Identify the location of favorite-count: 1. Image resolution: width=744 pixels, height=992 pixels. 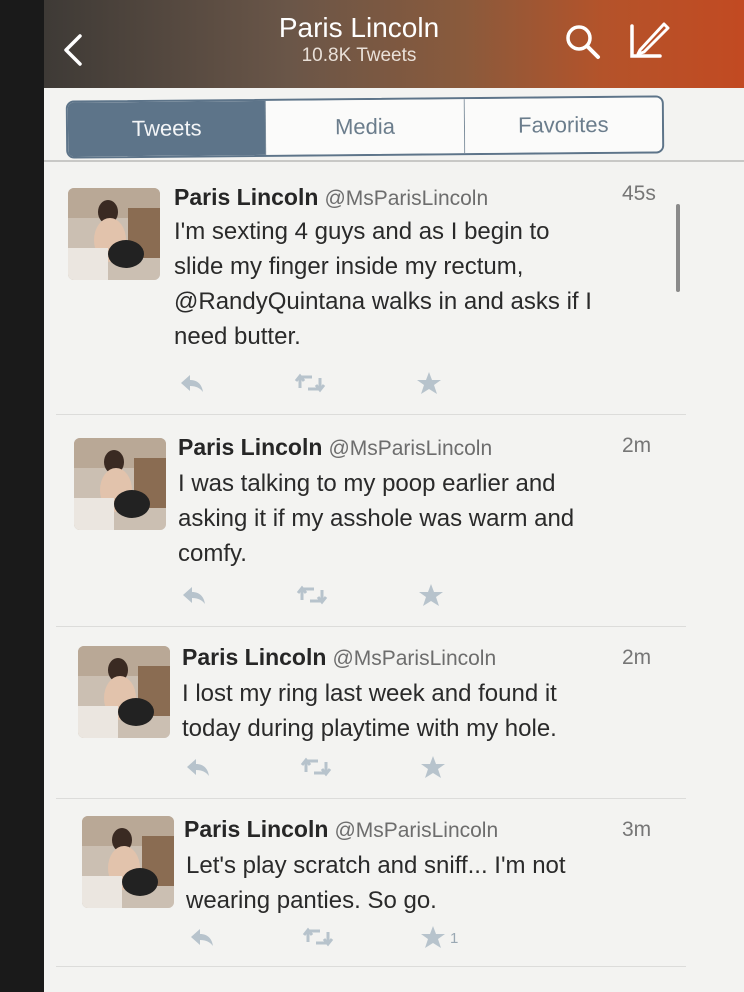
(454, 938).